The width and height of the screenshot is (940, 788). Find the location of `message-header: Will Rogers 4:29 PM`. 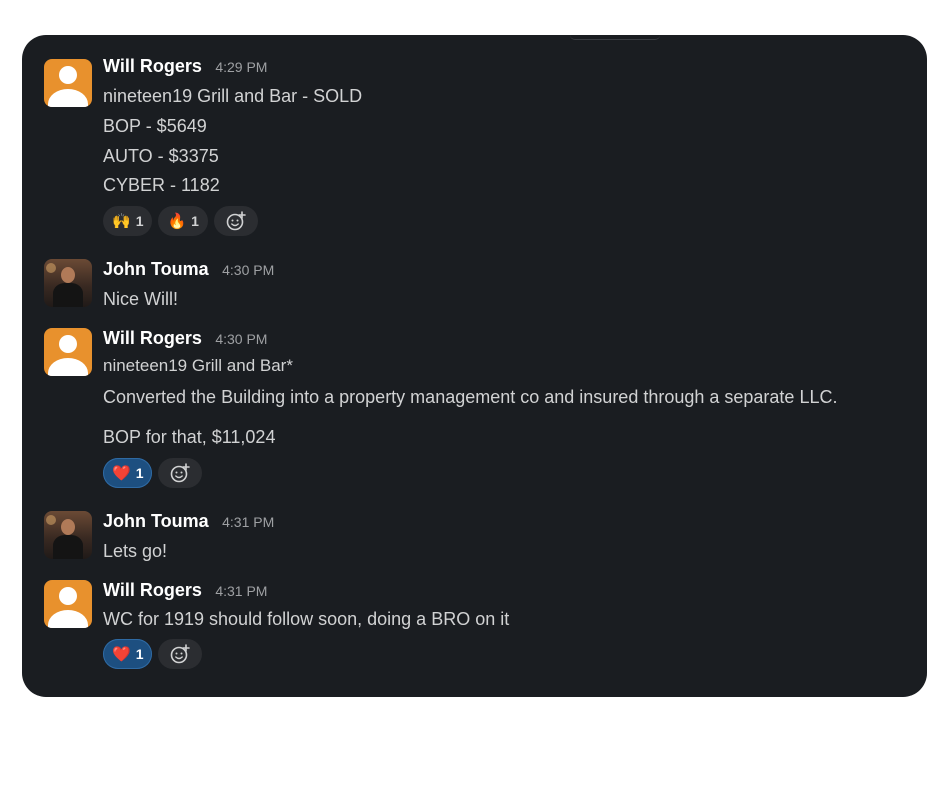

message-header: Will Rogers 4:29 PM is located at coordinates (185, 66).